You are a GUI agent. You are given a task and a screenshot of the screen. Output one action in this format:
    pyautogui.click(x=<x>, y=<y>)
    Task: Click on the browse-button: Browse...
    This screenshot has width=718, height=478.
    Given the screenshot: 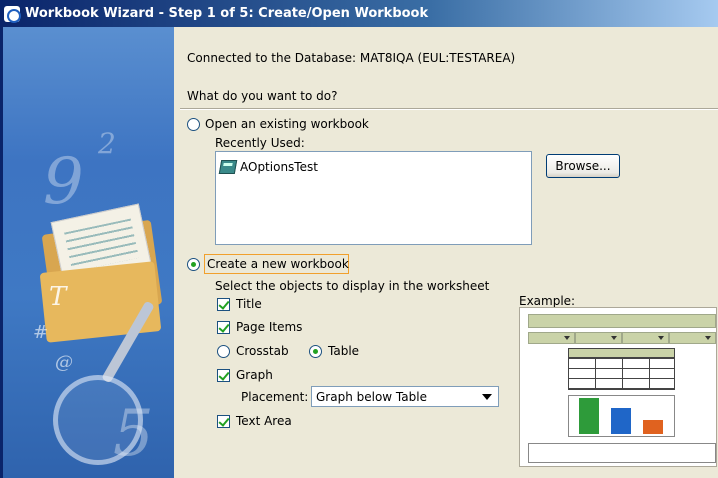 What is the action you would take?
    pyautogui.click(x=583, y=166)
    